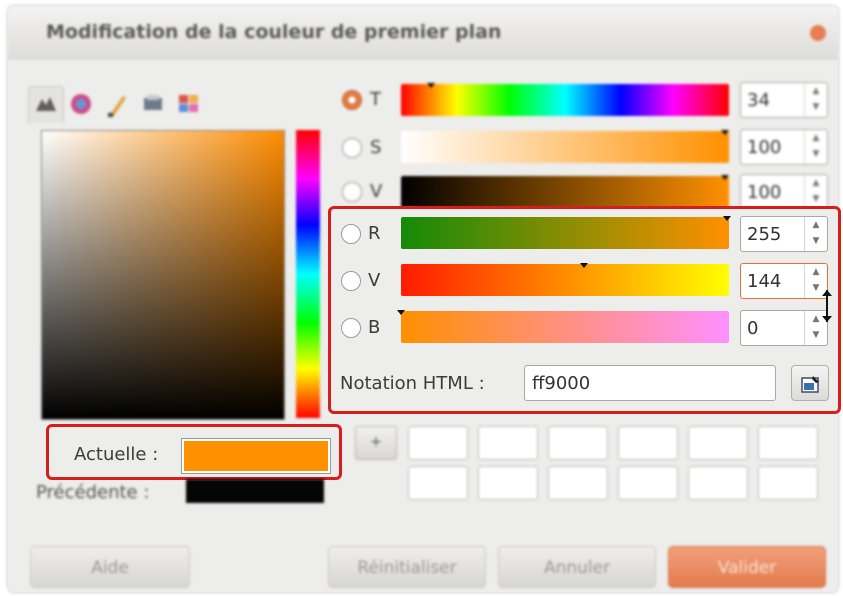 Image resolution: width=843 pixels, height=596 pixels. I want to click on color-wheel-icon, so click(81, 104).